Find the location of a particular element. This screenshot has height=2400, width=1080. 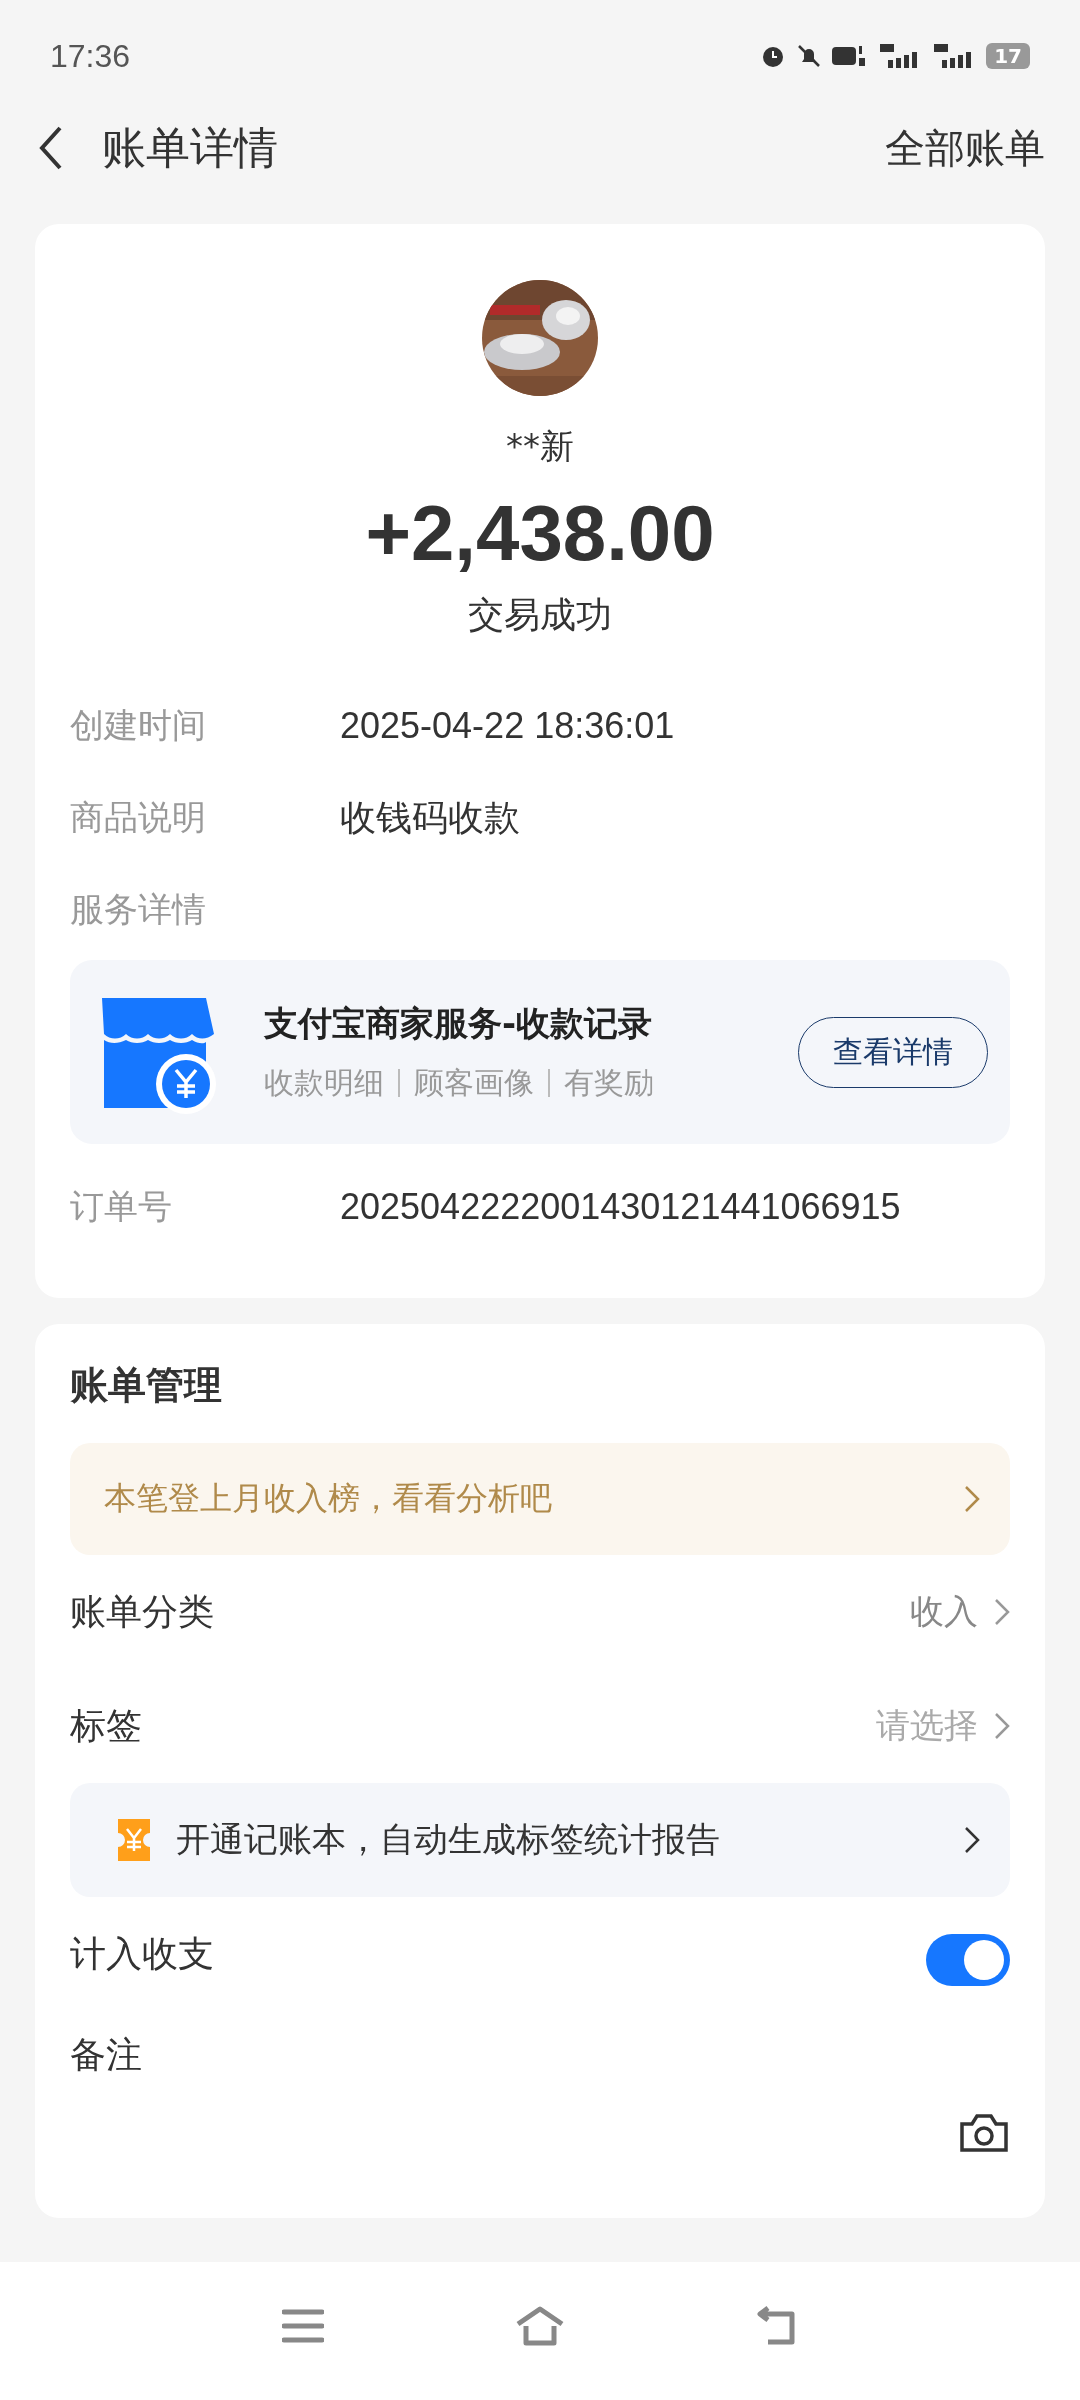

amount: +2,438.00 is located at coordinates (540, 533).